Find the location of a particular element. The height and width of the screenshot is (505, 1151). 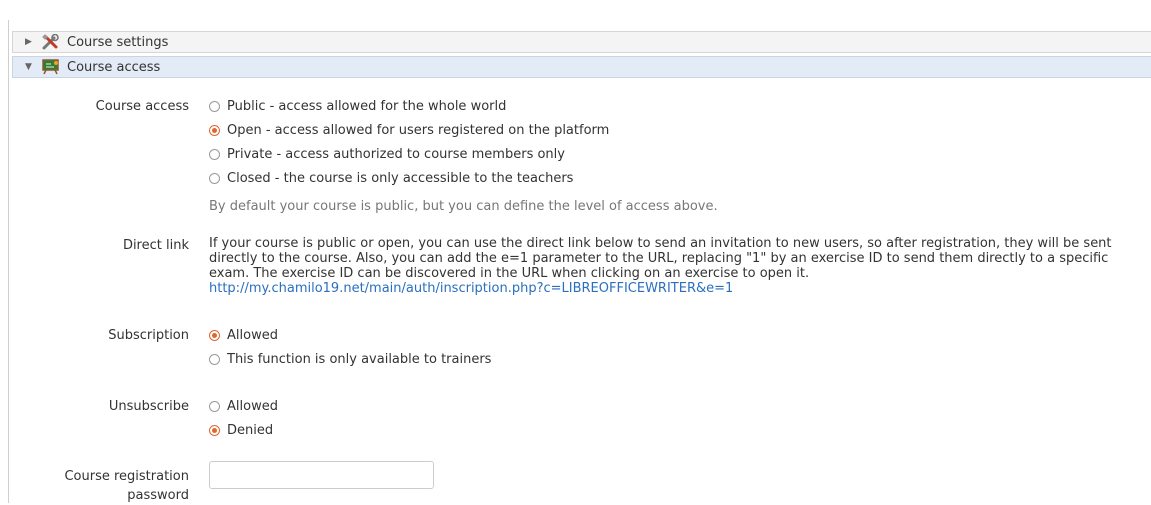

course-access-label: Course access is located at coordinates (142, 106).